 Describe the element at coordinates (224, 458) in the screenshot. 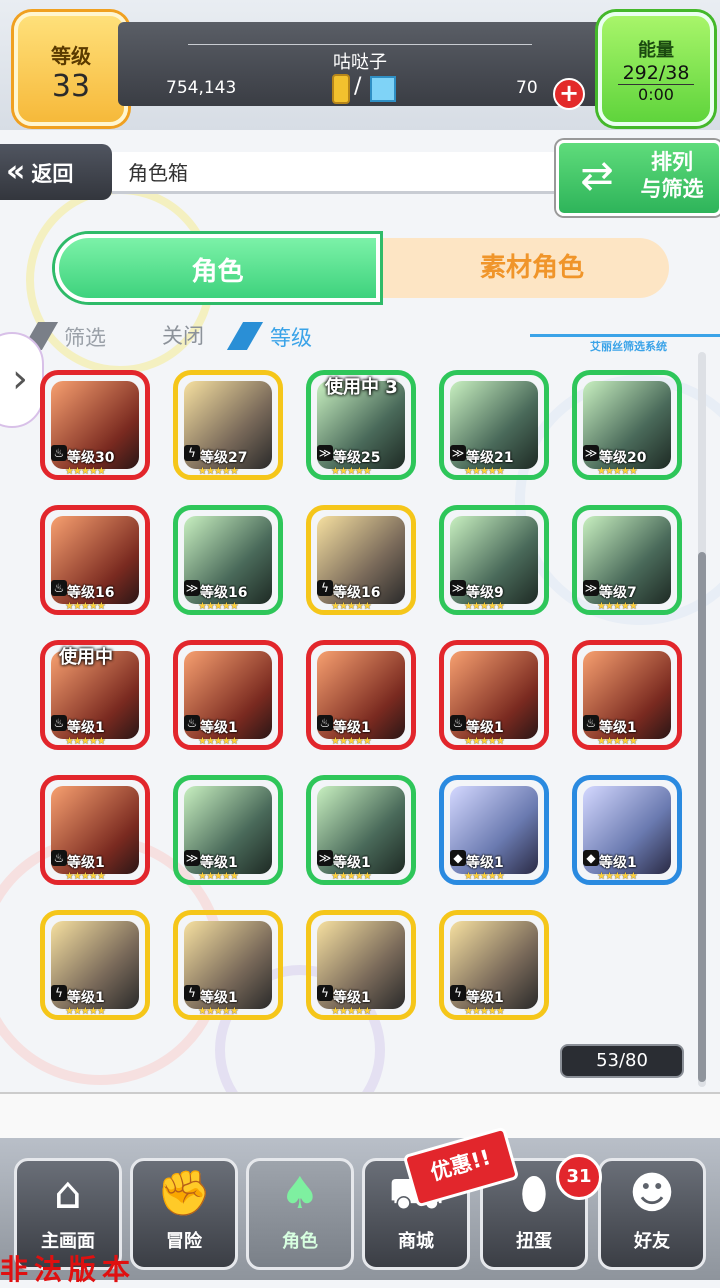

I see `character-level: 等级27` at that location.